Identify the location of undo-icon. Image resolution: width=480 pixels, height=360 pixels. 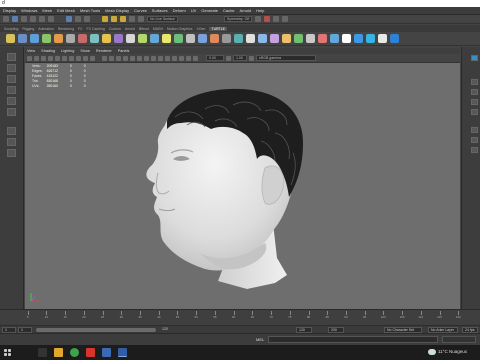
(42, 19).